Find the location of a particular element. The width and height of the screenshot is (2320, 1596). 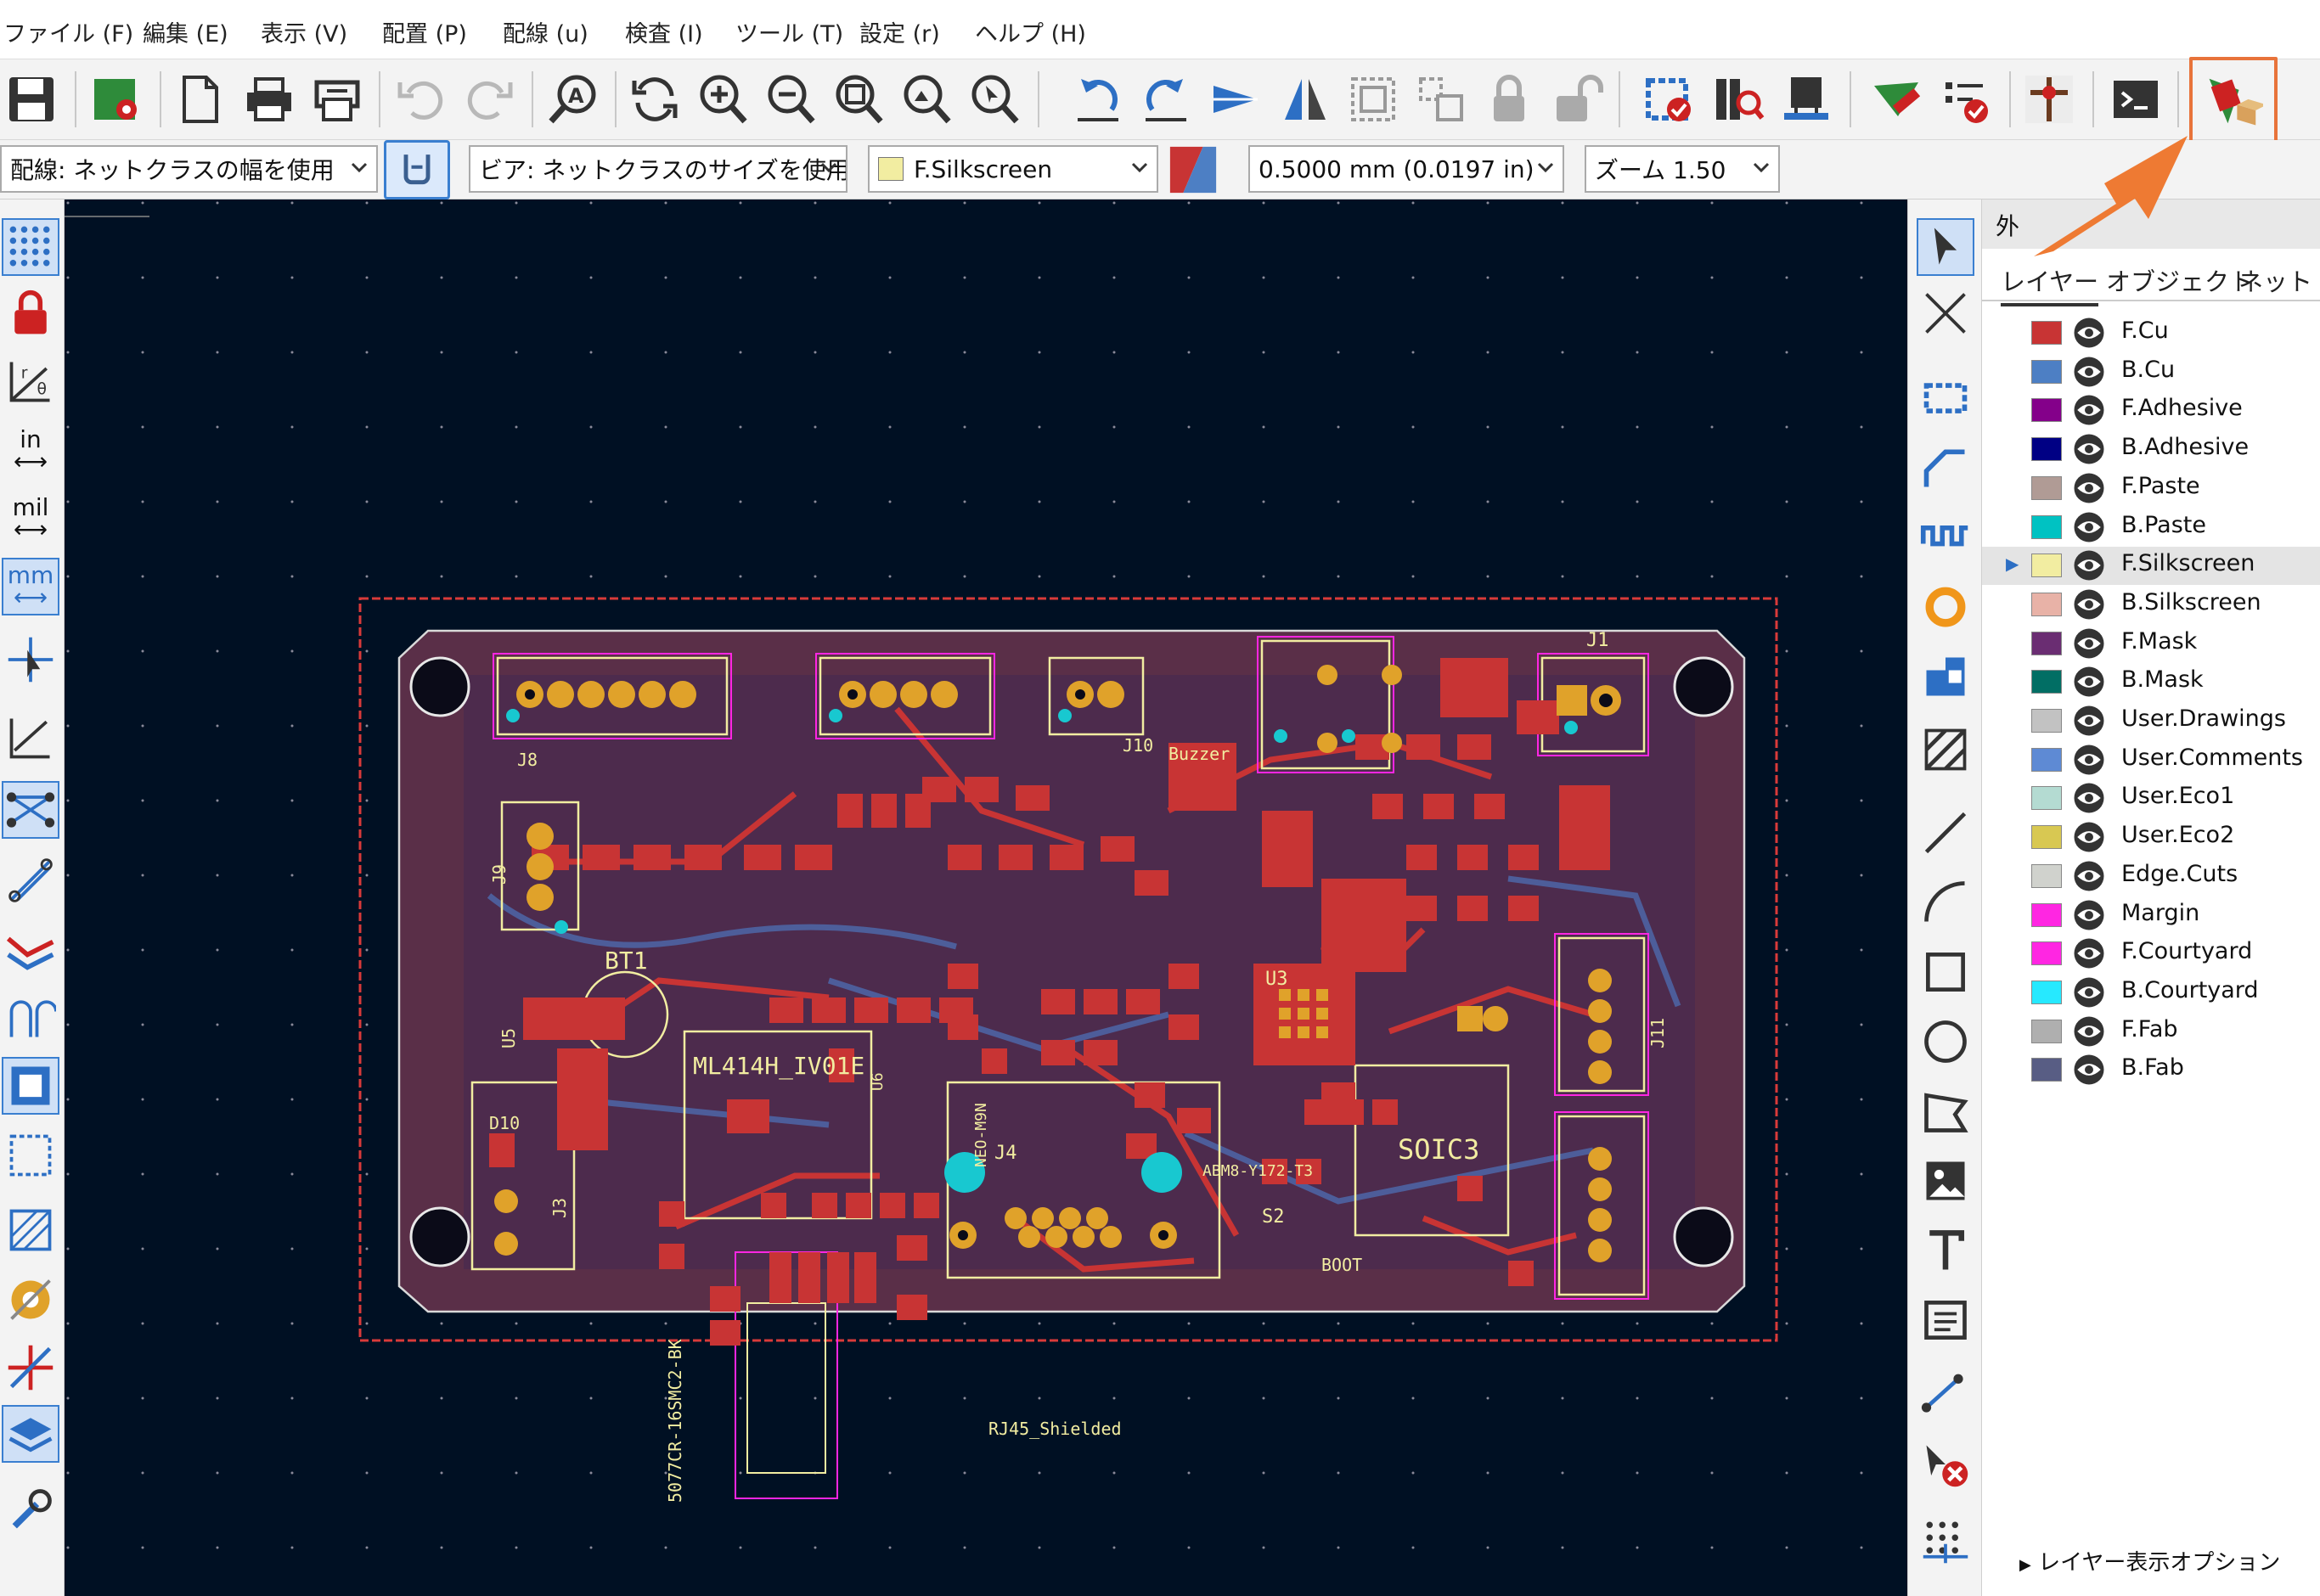

annotation-overlay is located at coordinates (2111, 196).